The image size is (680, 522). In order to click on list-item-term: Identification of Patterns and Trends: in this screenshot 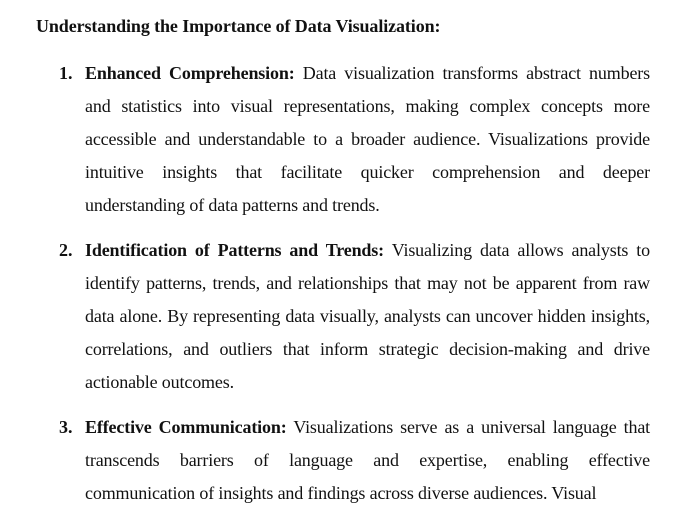, I will do `click(234, 250)`.